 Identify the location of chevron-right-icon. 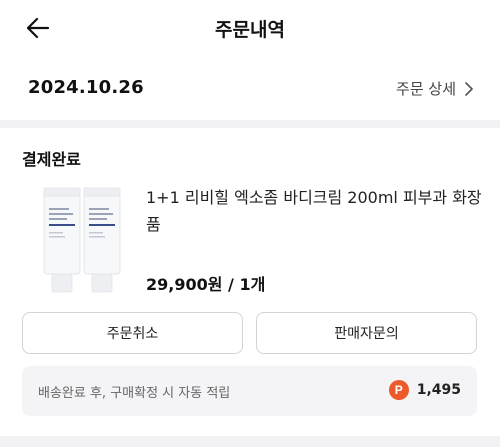
(469, 88).